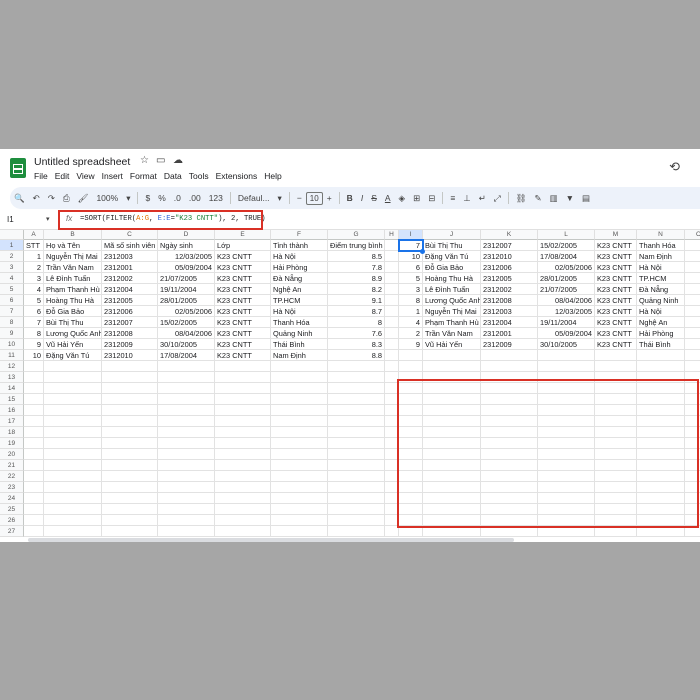  Describe the element at coordinates (692, 256) in the screenshot. I see `result-cell: 8.8` at that location.